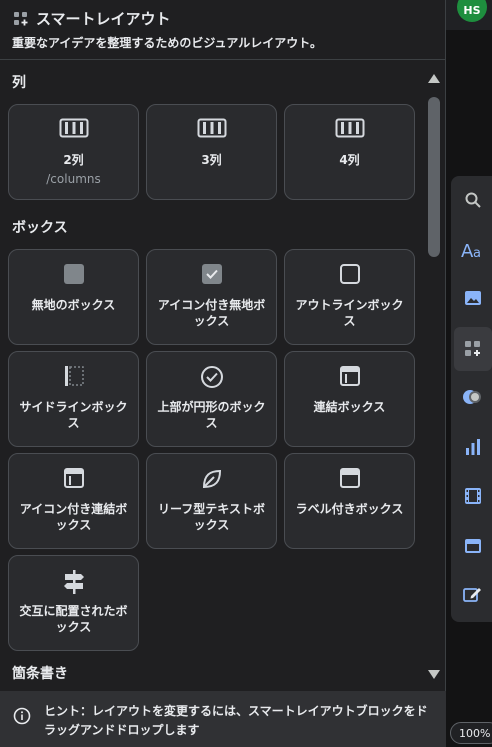 Image resolution: width=492 pixels, height=747 pixels. What do you see at coordinates (211, 517) in the screenshot?
I see `card-label: リーフ型テキストボックス` at bounding box center [211, 517].